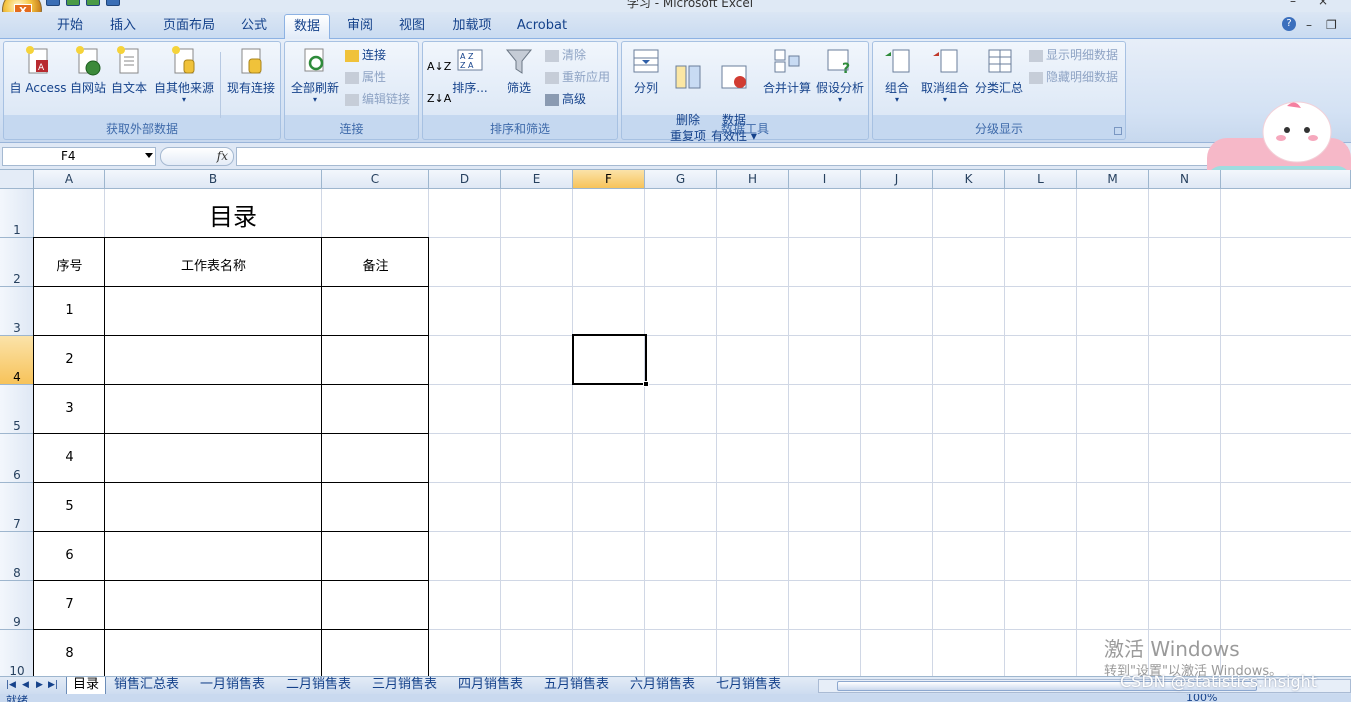 Image resolution: width=1351 pixels, height=702 pixels. Describe the element at coordinates (969, 179) in the screenshot. I see `column-header-k: K` at that location.